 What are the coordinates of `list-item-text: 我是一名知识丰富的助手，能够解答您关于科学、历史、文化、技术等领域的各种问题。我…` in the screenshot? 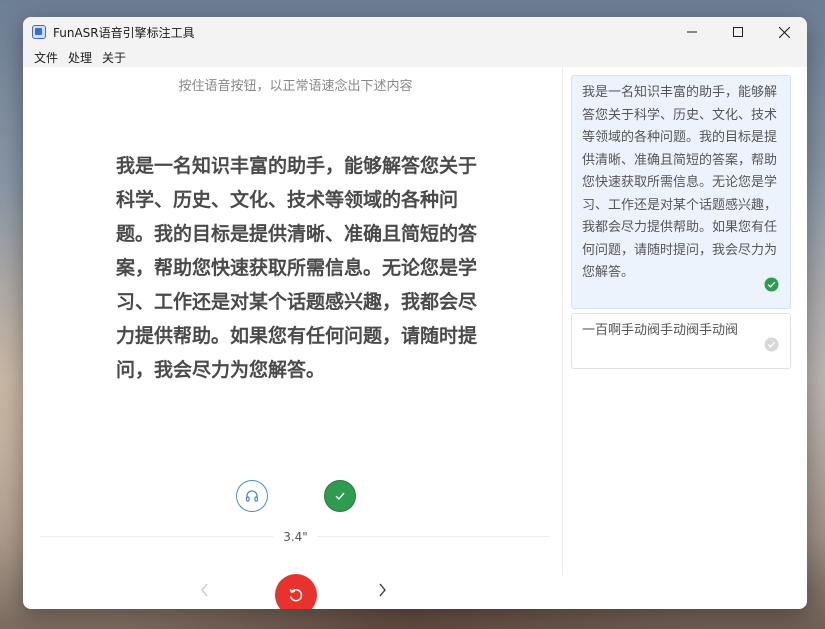 It's located at (680, 182).